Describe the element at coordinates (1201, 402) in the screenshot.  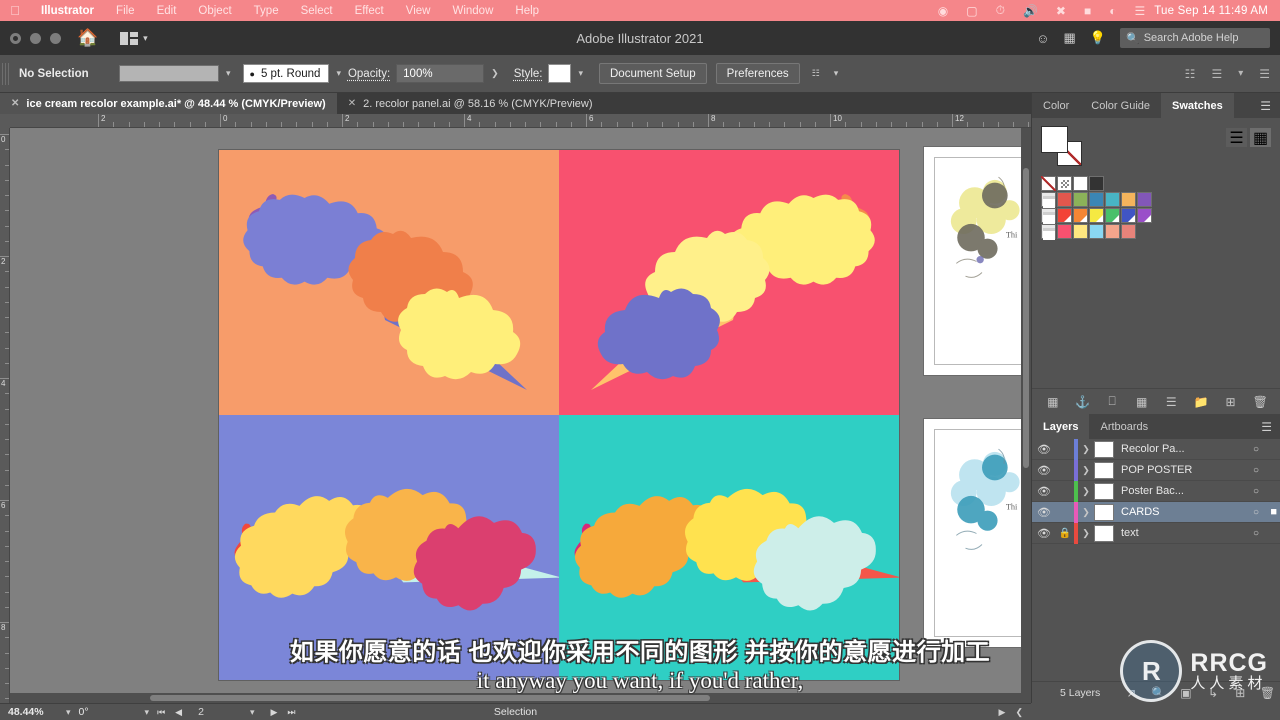
I see `new-sublayer-icon: 📁` at that location.